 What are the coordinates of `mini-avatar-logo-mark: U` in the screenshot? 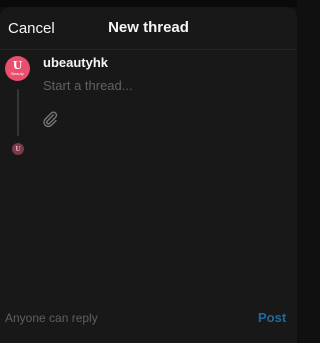 It's located at (18, 149).